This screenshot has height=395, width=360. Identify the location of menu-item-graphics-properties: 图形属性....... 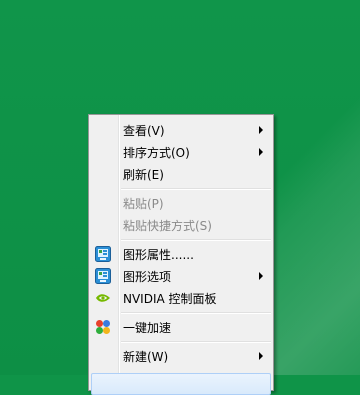
(181, 254).